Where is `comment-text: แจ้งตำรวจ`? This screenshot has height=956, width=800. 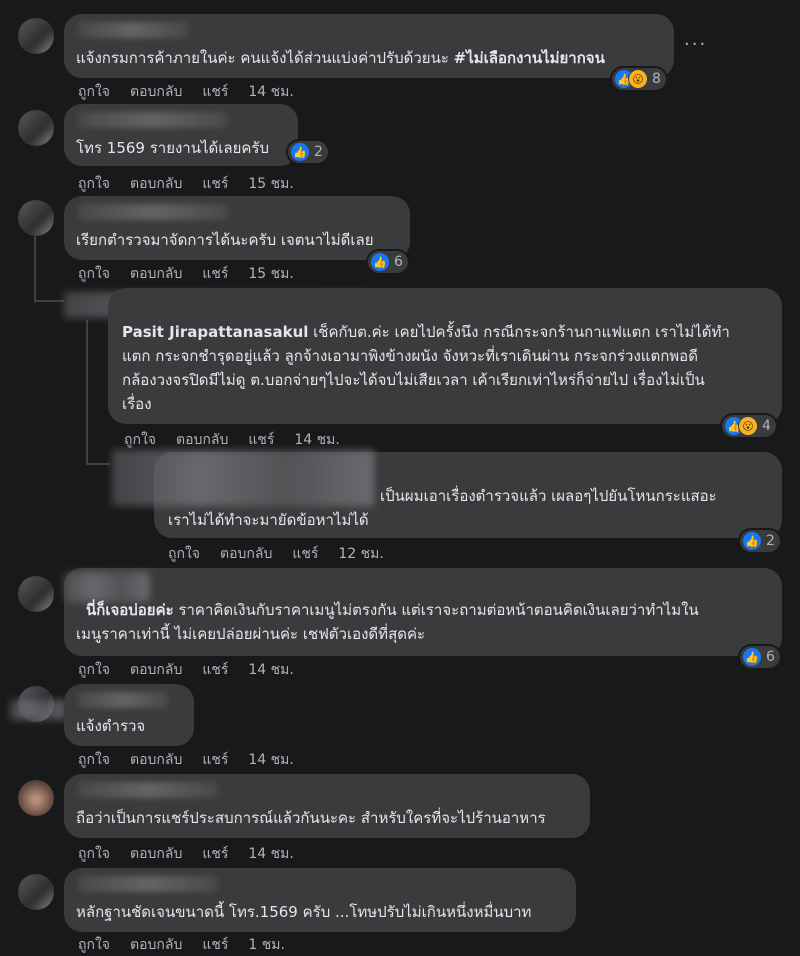 comment-text: แจ้งตำรวจ is located at coordinates (111, 726).